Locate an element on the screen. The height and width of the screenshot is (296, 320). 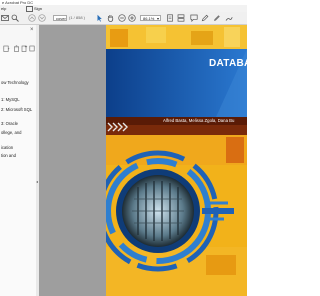
collapse-panel-icon: ◂ is located at coordinates (37, 181).